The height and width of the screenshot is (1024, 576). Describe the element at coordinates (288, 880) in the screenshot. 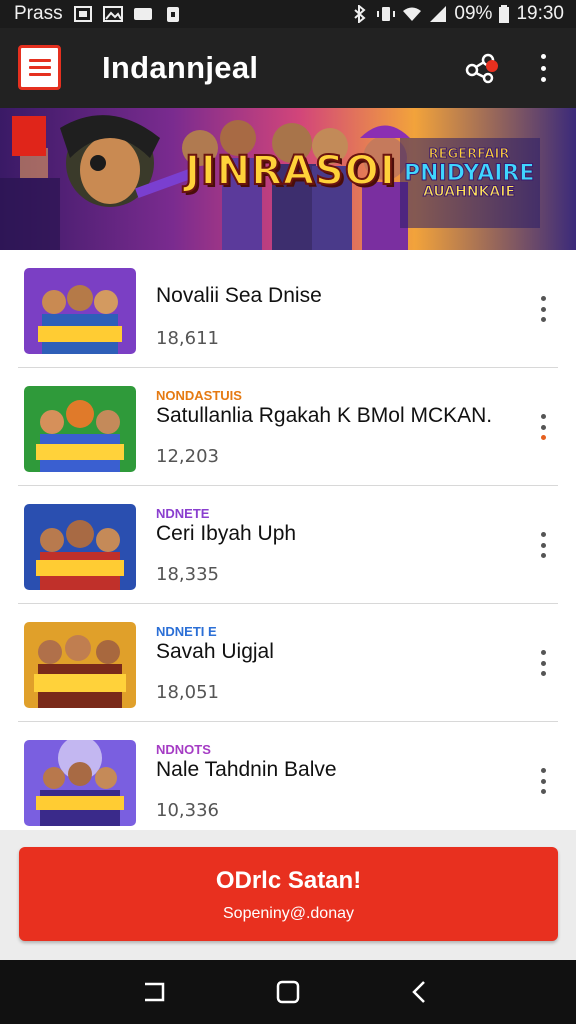

I see `cta-title: ODrlc Satan!` at that location.